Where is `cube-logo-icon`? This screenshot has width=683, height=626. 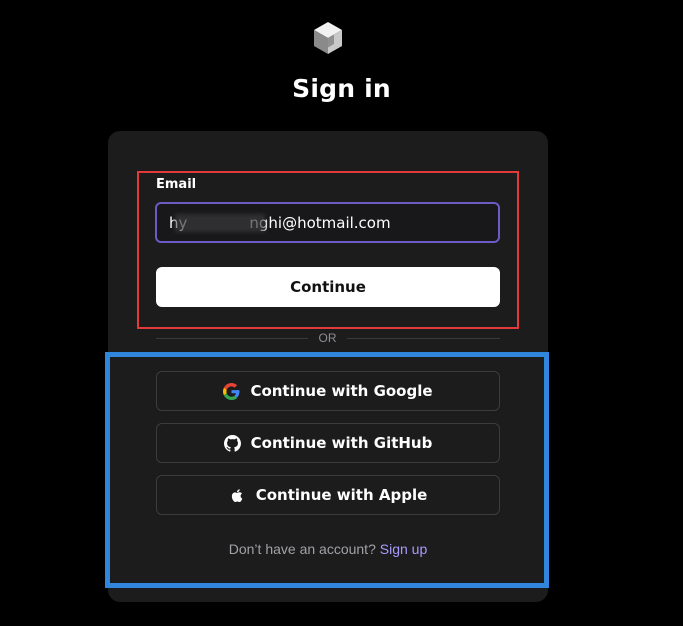 cube-logo-icon is located at coordinates (328, 38).